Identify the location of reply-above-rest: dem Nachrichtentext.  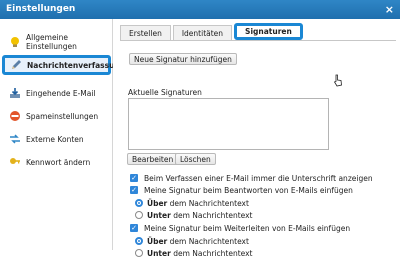
(208, 203).